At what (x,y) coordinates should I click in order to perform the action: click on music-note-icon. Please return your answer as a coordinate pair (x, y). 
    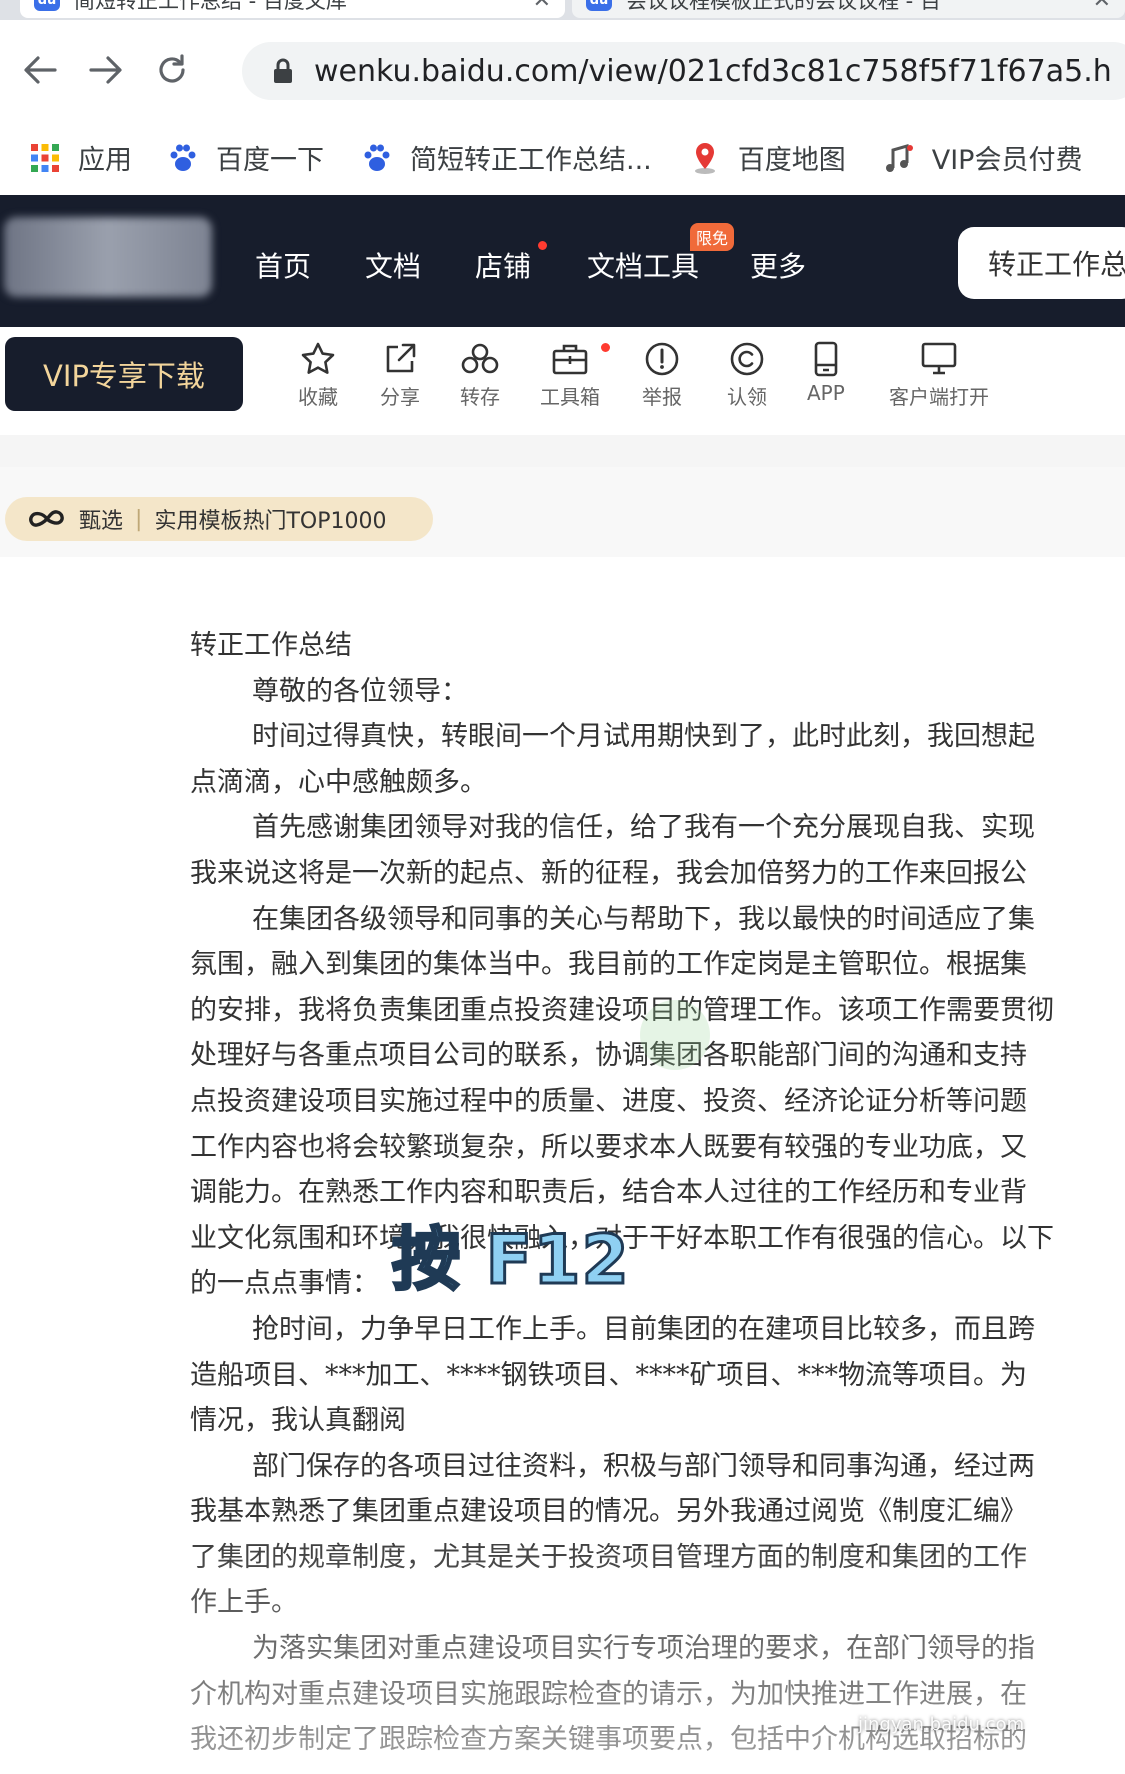
    Looking at the image, I should click on (899, 158).